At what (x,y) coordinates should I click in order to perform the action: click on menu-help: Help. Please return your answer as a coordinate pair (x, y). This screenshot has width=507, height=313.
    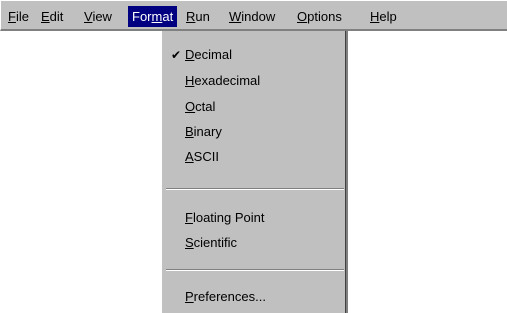
    Looking at the image, I should click on (383, 16).